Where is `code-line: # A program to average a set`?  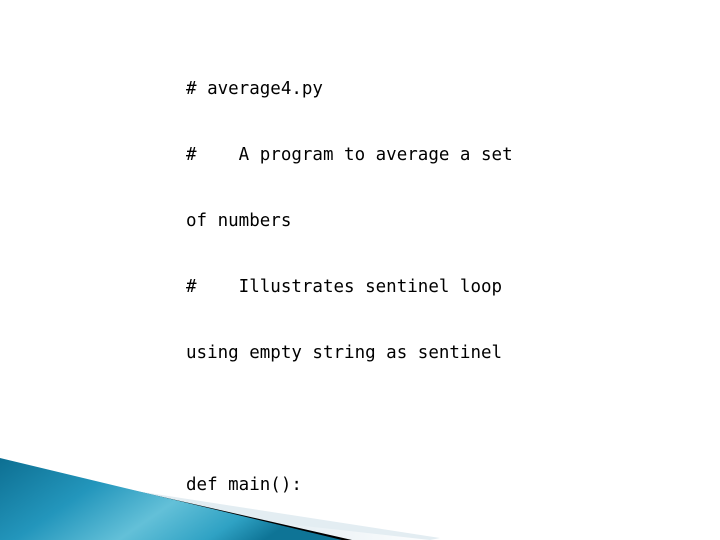 code-line: # A program to average a set is located at coordinates (349, 155).